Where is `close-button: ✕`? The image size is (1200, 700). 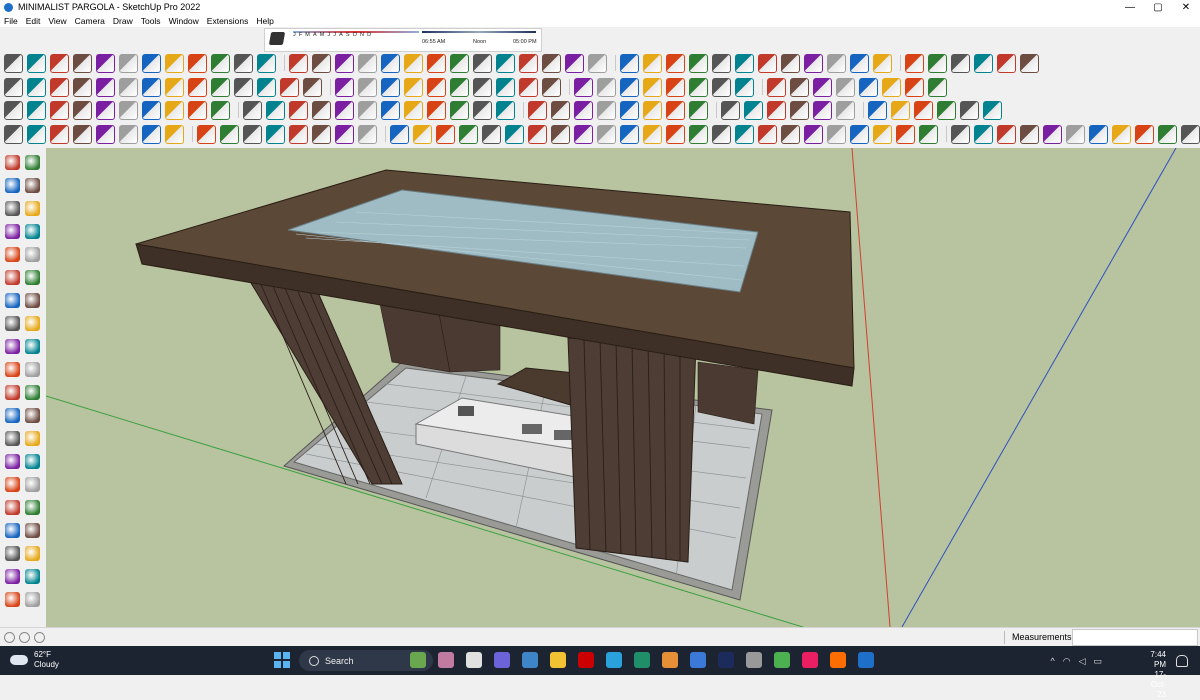 close-button: ✕ is located at coordinates (1186, 7).